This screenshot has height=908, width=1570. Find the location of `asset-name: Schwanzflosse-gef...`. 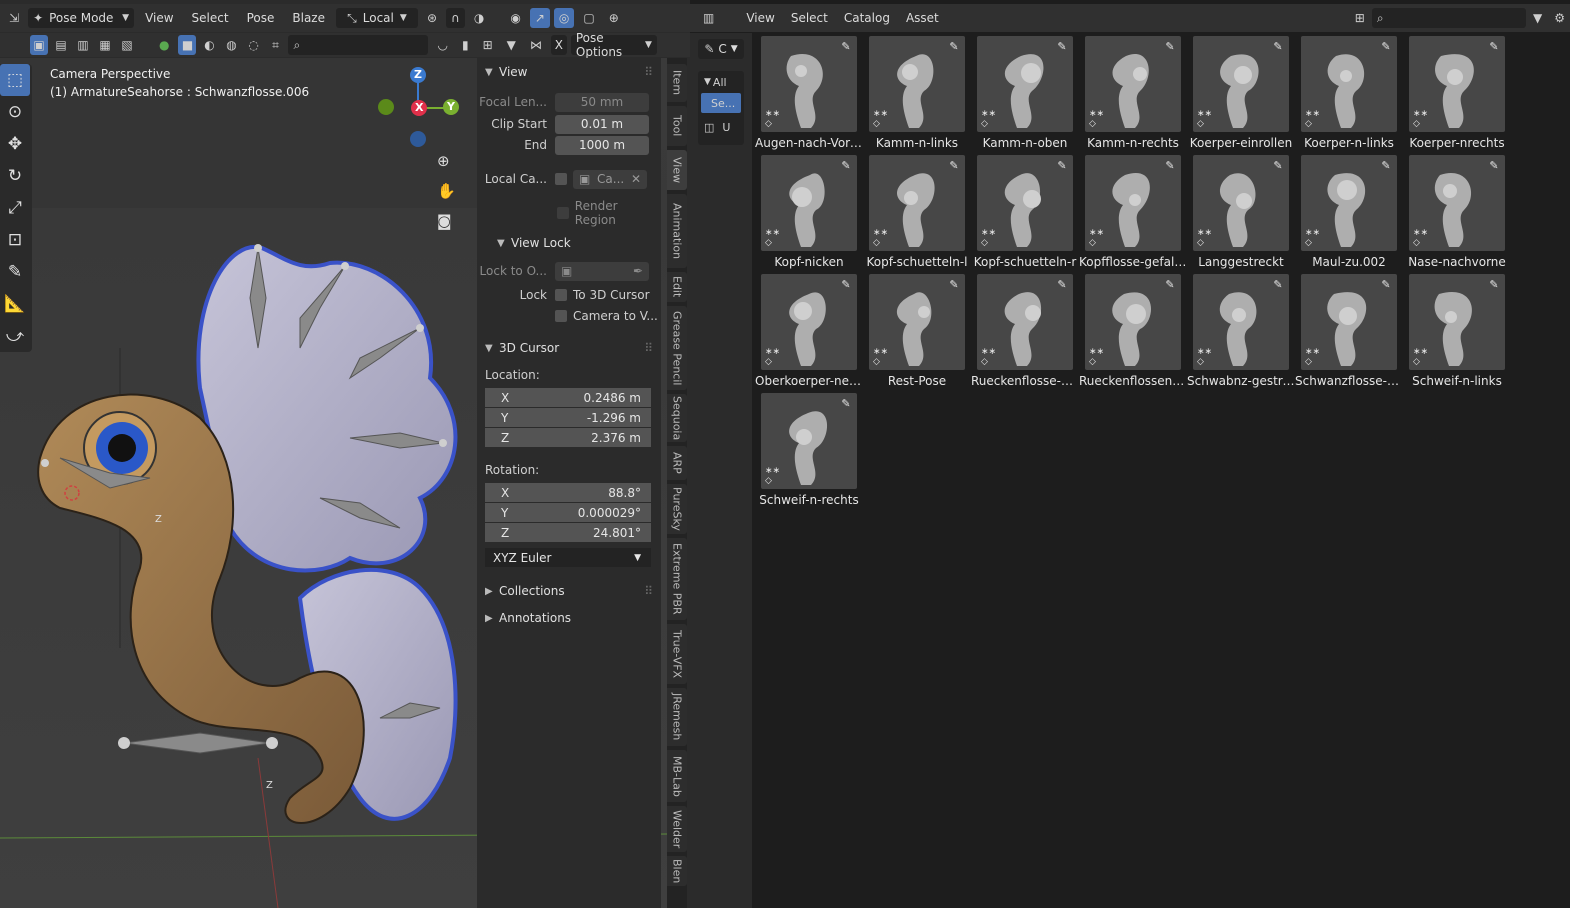

asset-name: Schwanzflosse-gef... is located at coordinates (1349, 381).